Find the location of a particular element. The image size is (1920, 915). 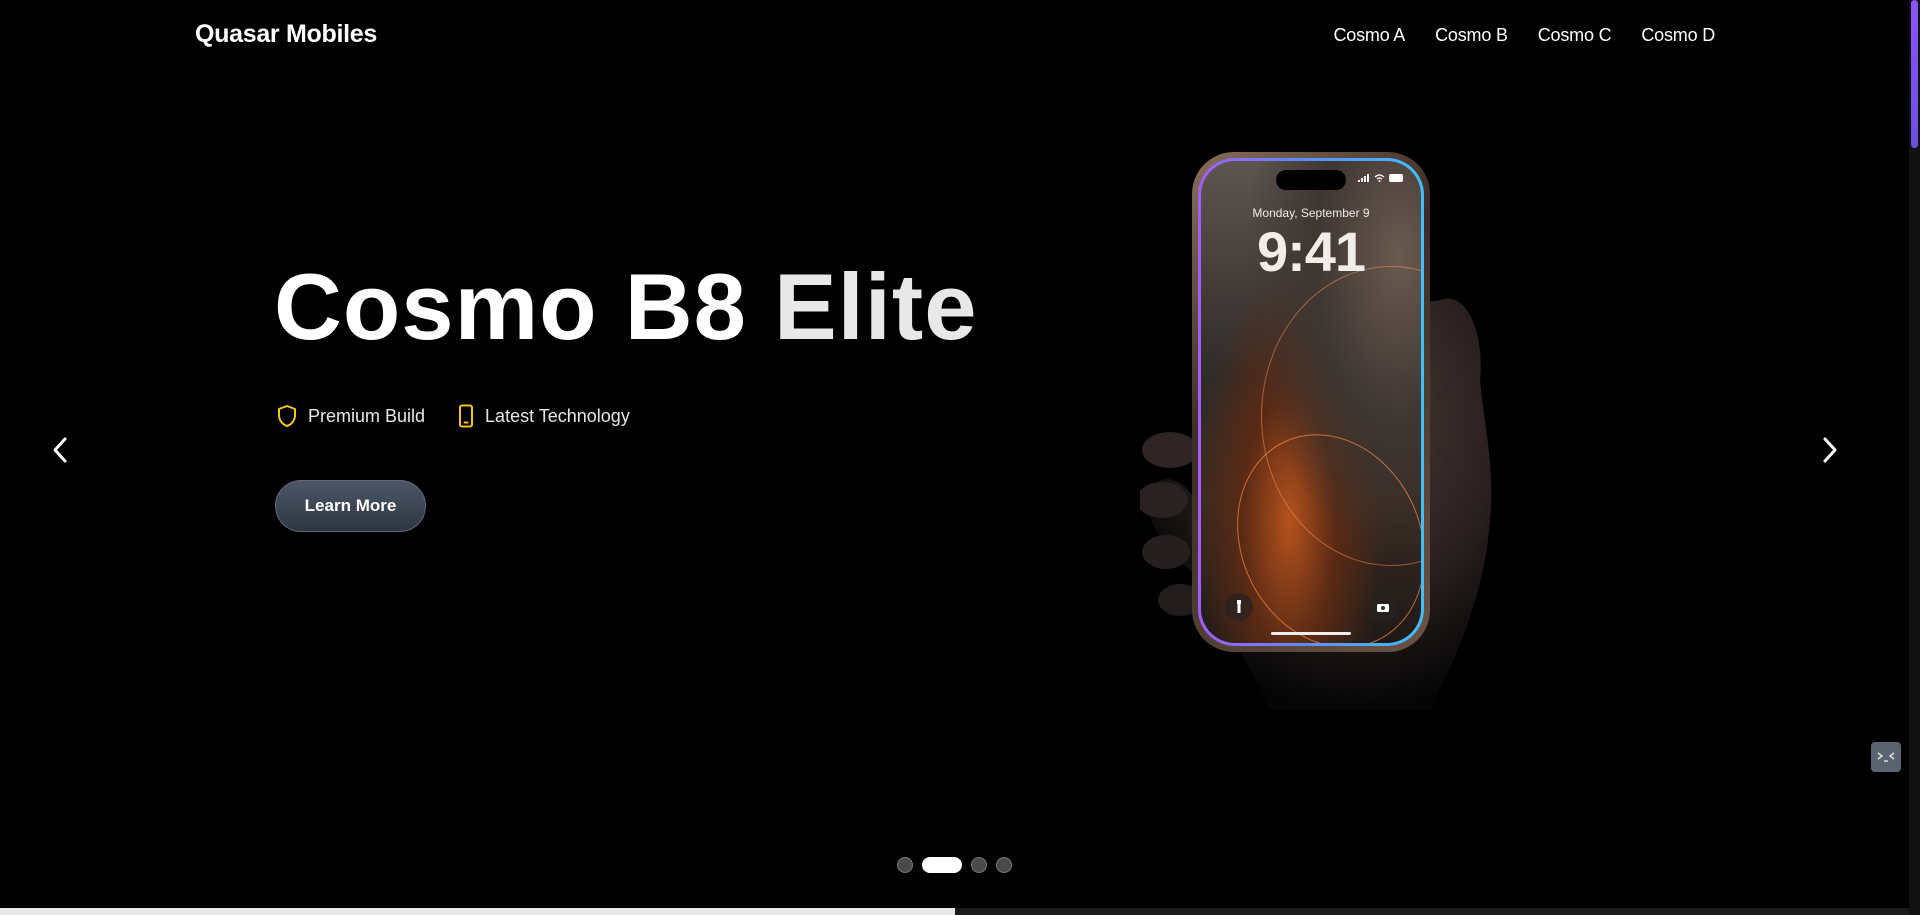

shield-icon is located at coordinates (287, 416).